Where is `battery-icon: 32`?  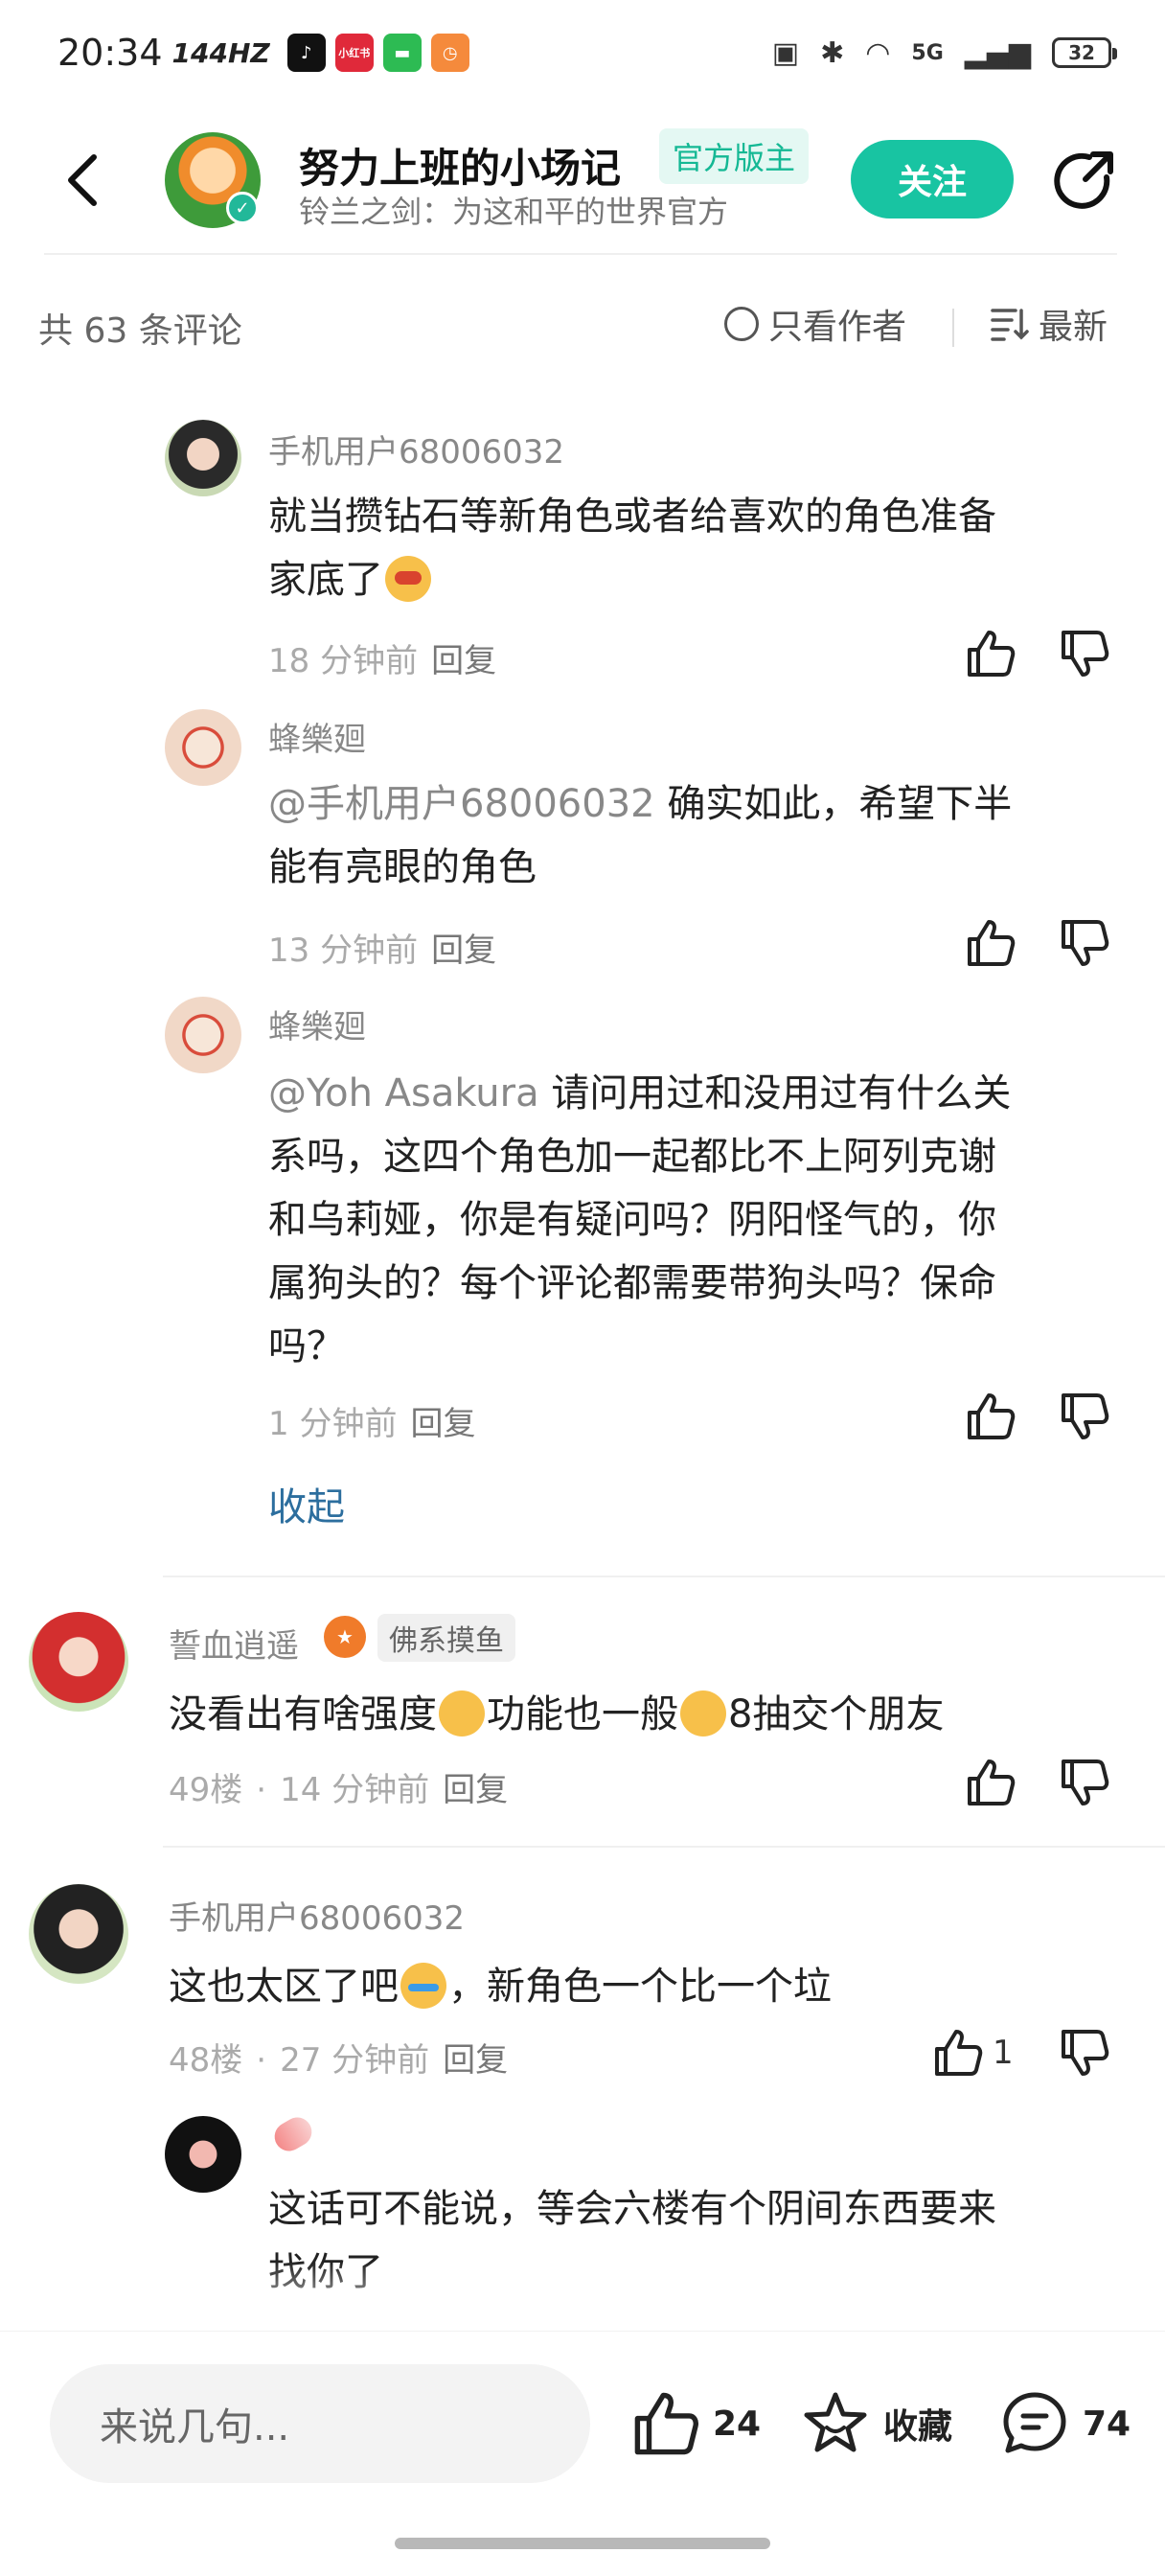
battery-icon: 32 is located at coordinates (1084, 52).